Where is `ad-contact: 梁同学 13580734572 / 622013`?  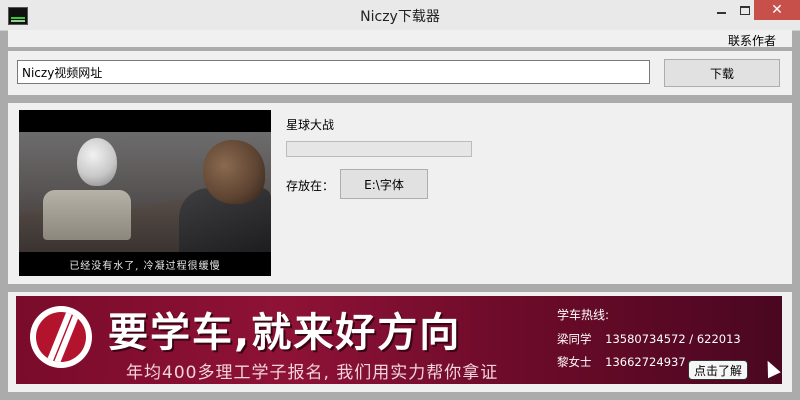
ad-contact: 梁同学 13580734572 / 622013 is located at coordinates (649, 339).